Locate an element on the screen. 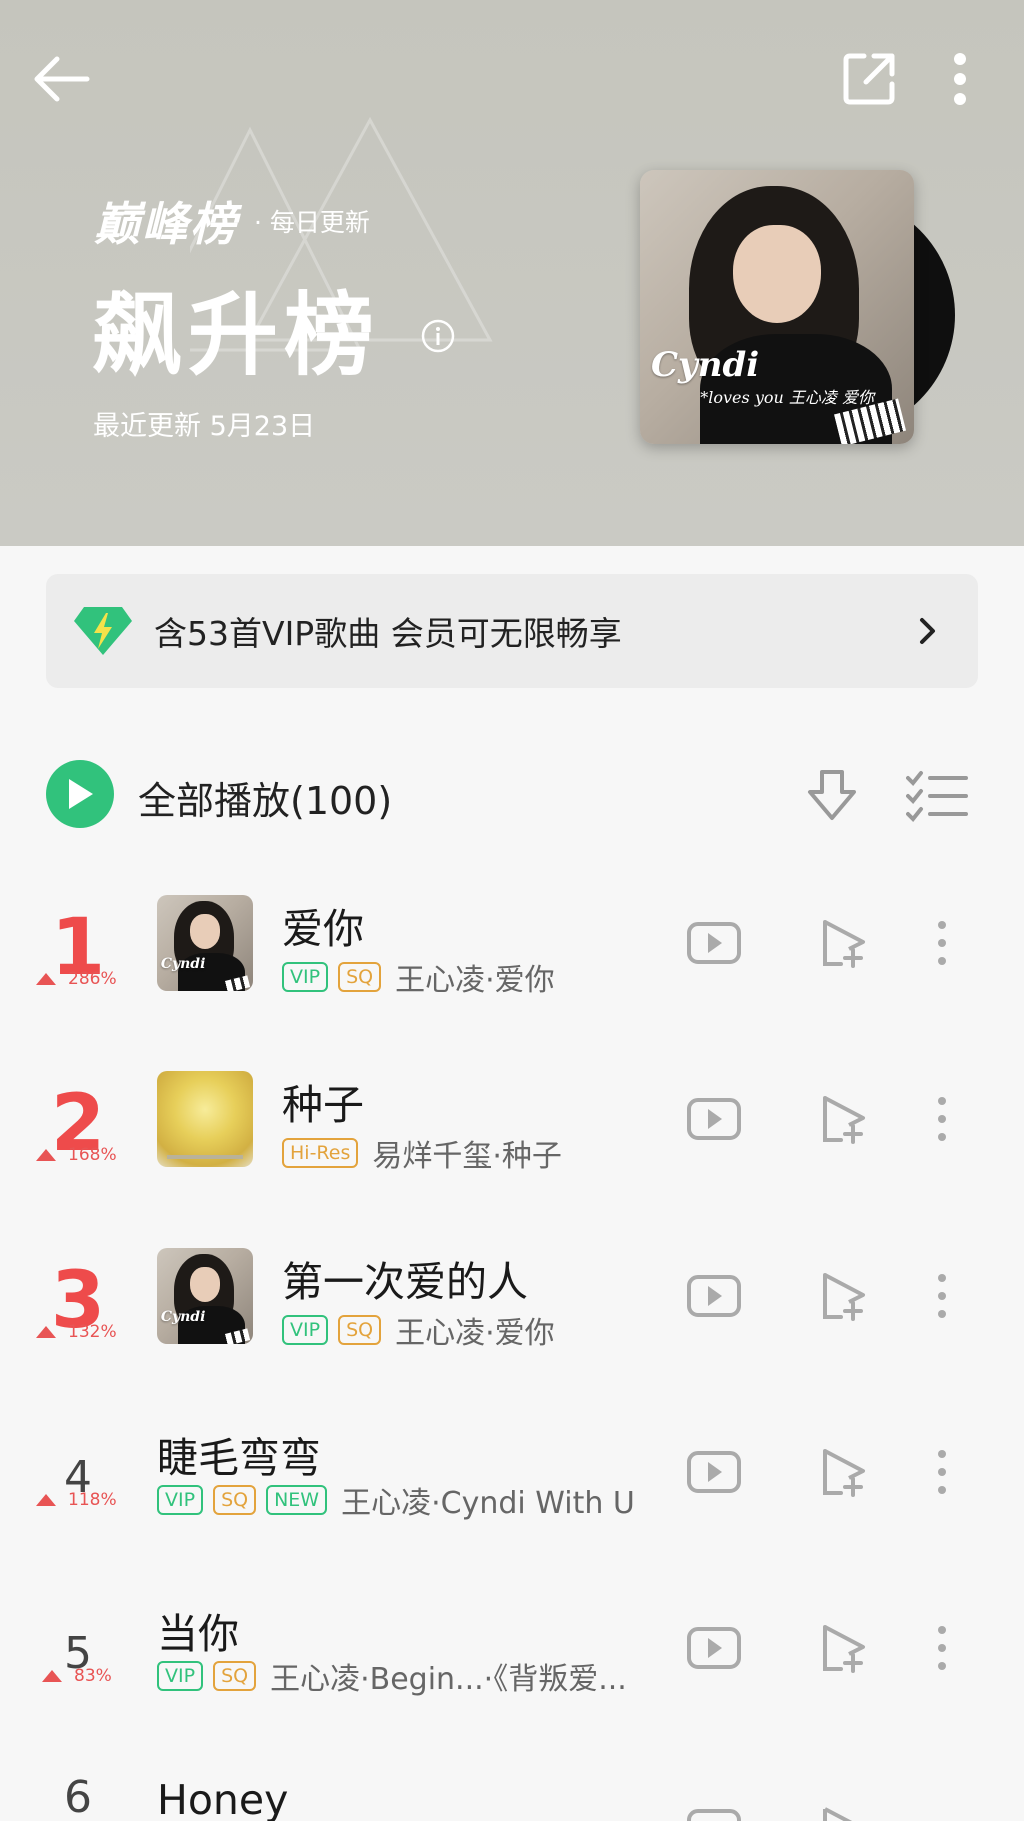 This screenshot has width=1024, height=1821. song-title: Honey is located at coordinates (223, 1798).